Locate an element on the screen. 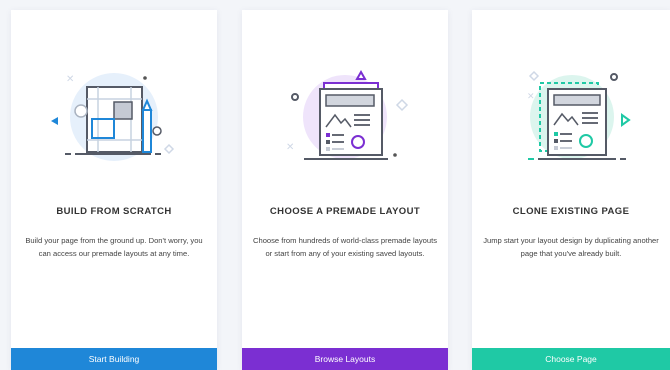  choose-page-button: Choose Page is located at coordinates (571, 359).